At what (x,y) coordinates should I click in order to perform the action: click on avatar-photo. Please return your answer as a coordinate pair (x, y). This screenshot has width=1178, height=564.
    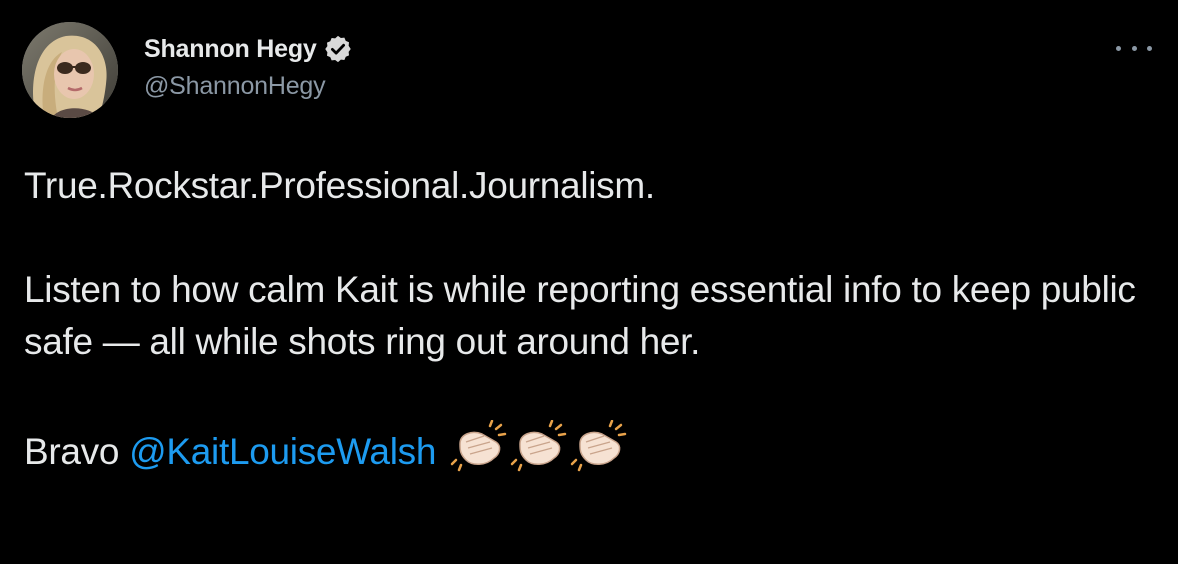
    Looking at the image, I should click on (70, 70).